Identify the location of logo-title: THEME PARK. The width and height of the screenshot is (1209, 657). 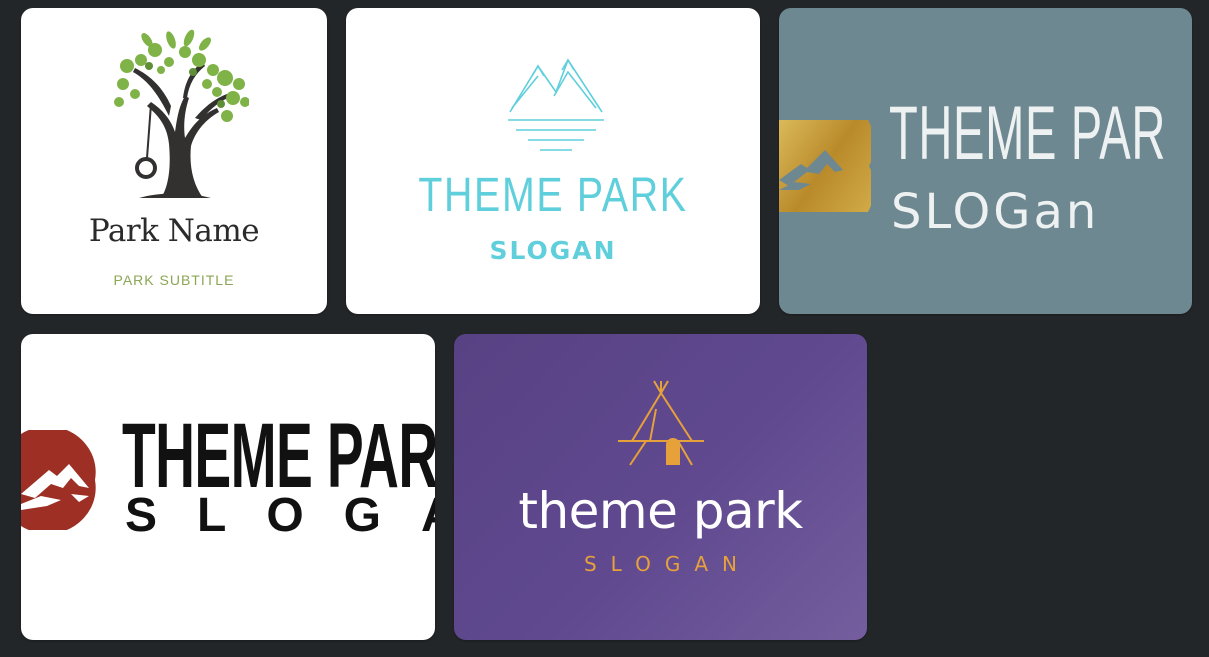
(553, 195).